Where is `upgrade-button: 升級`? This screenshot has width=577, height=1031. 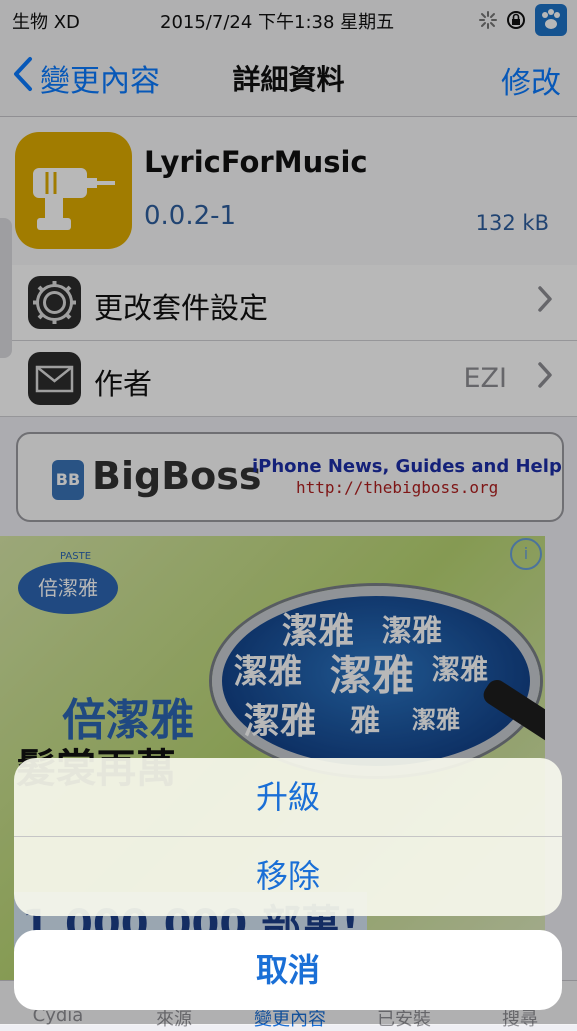
upgrade-button: 升級 is located at coordinates (288, 797).